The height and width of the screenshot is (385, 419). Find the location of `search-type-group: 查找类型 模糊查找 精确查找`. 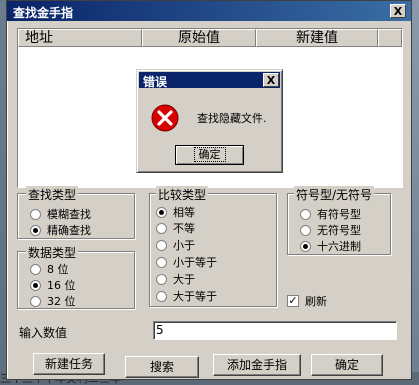

search-type-group: 查找类型 模糊查找 精确查找 is located at coordinates (76, 212).